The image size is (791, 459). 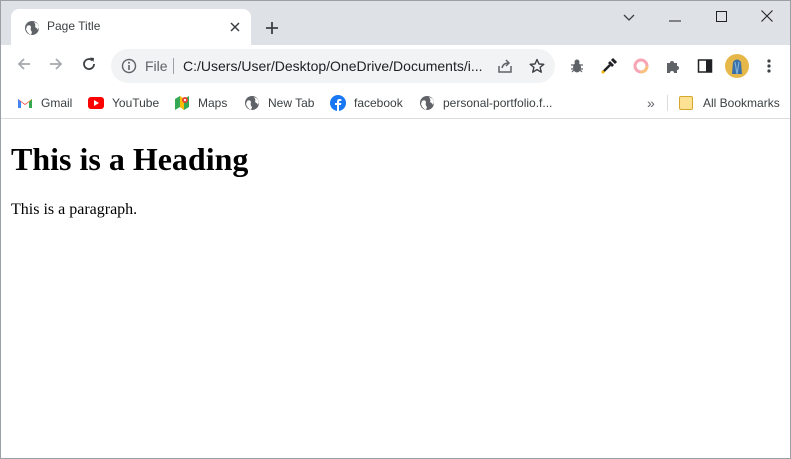 What do you see at coordinates (123, 103) in the screenshot?
I see `bookmark-youtube: YouTube` at bounding box center [123, 103].